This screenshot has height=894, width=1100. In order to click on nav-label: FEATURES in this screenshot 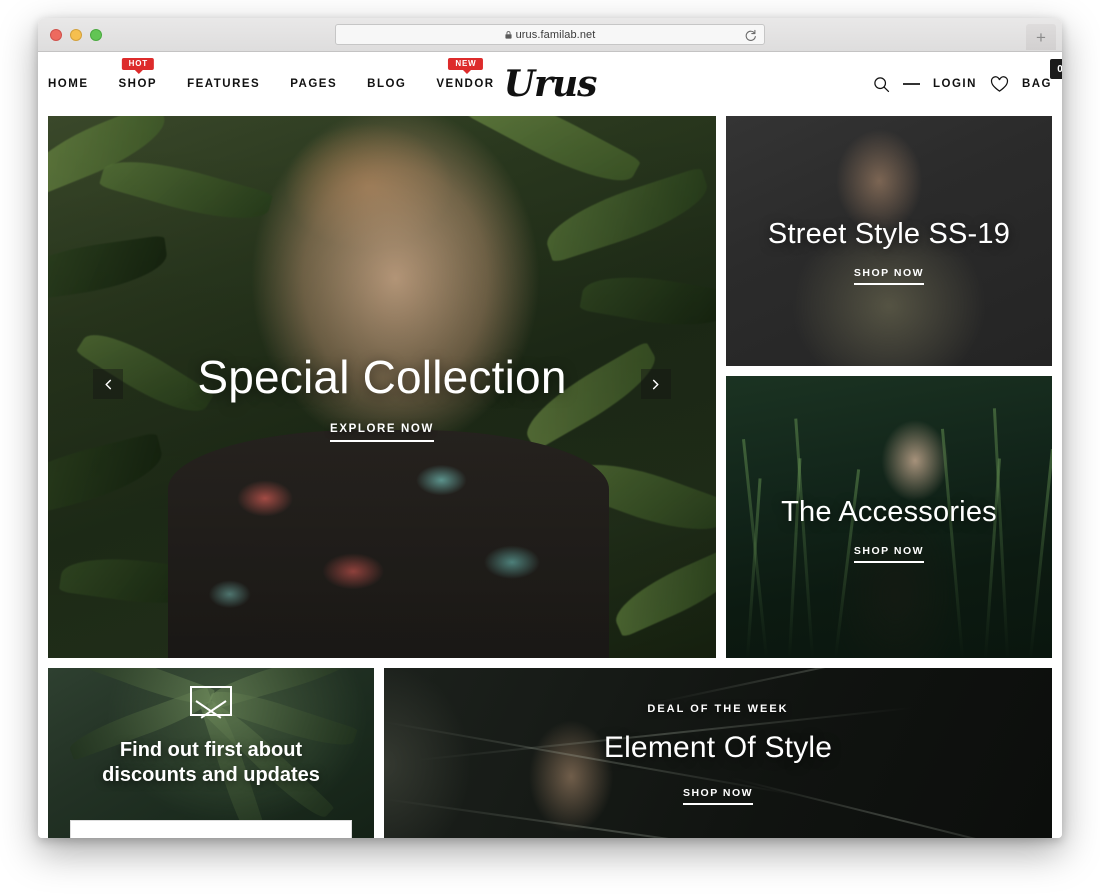, I will do `click(224, 84)`.